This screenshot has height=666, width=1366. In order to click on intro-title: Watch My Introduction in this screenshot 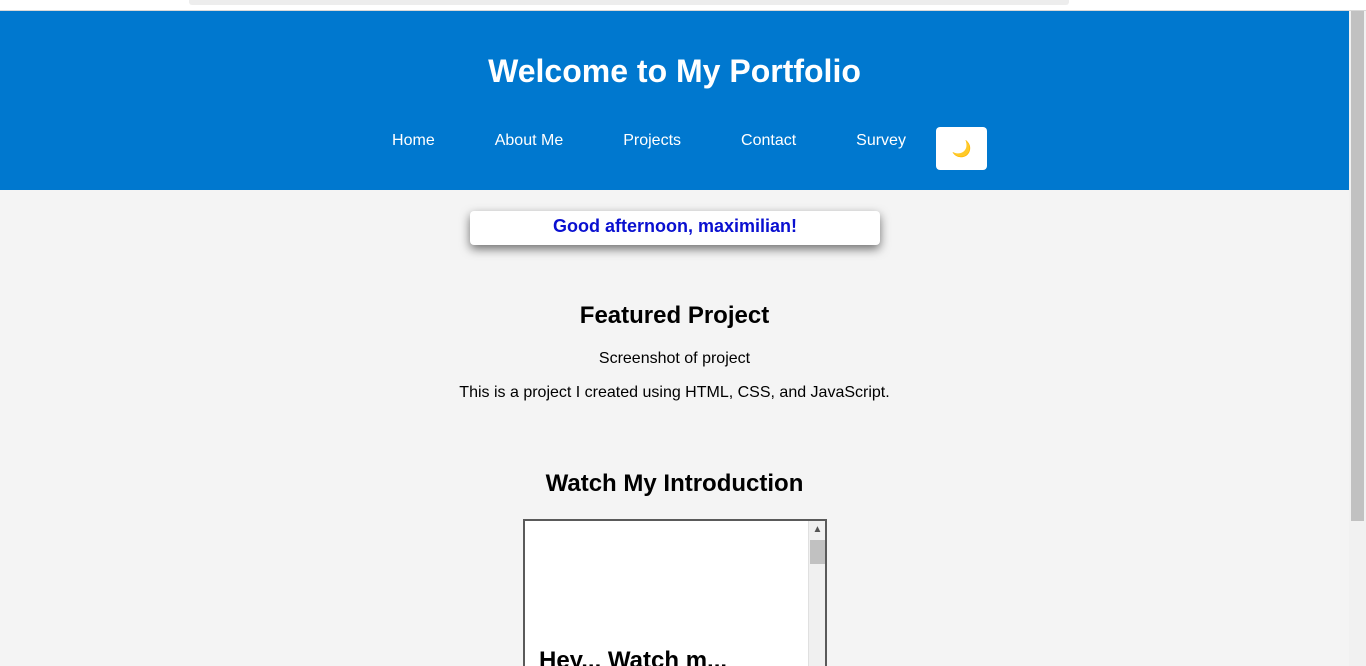, I will do `click(674, 483)`.